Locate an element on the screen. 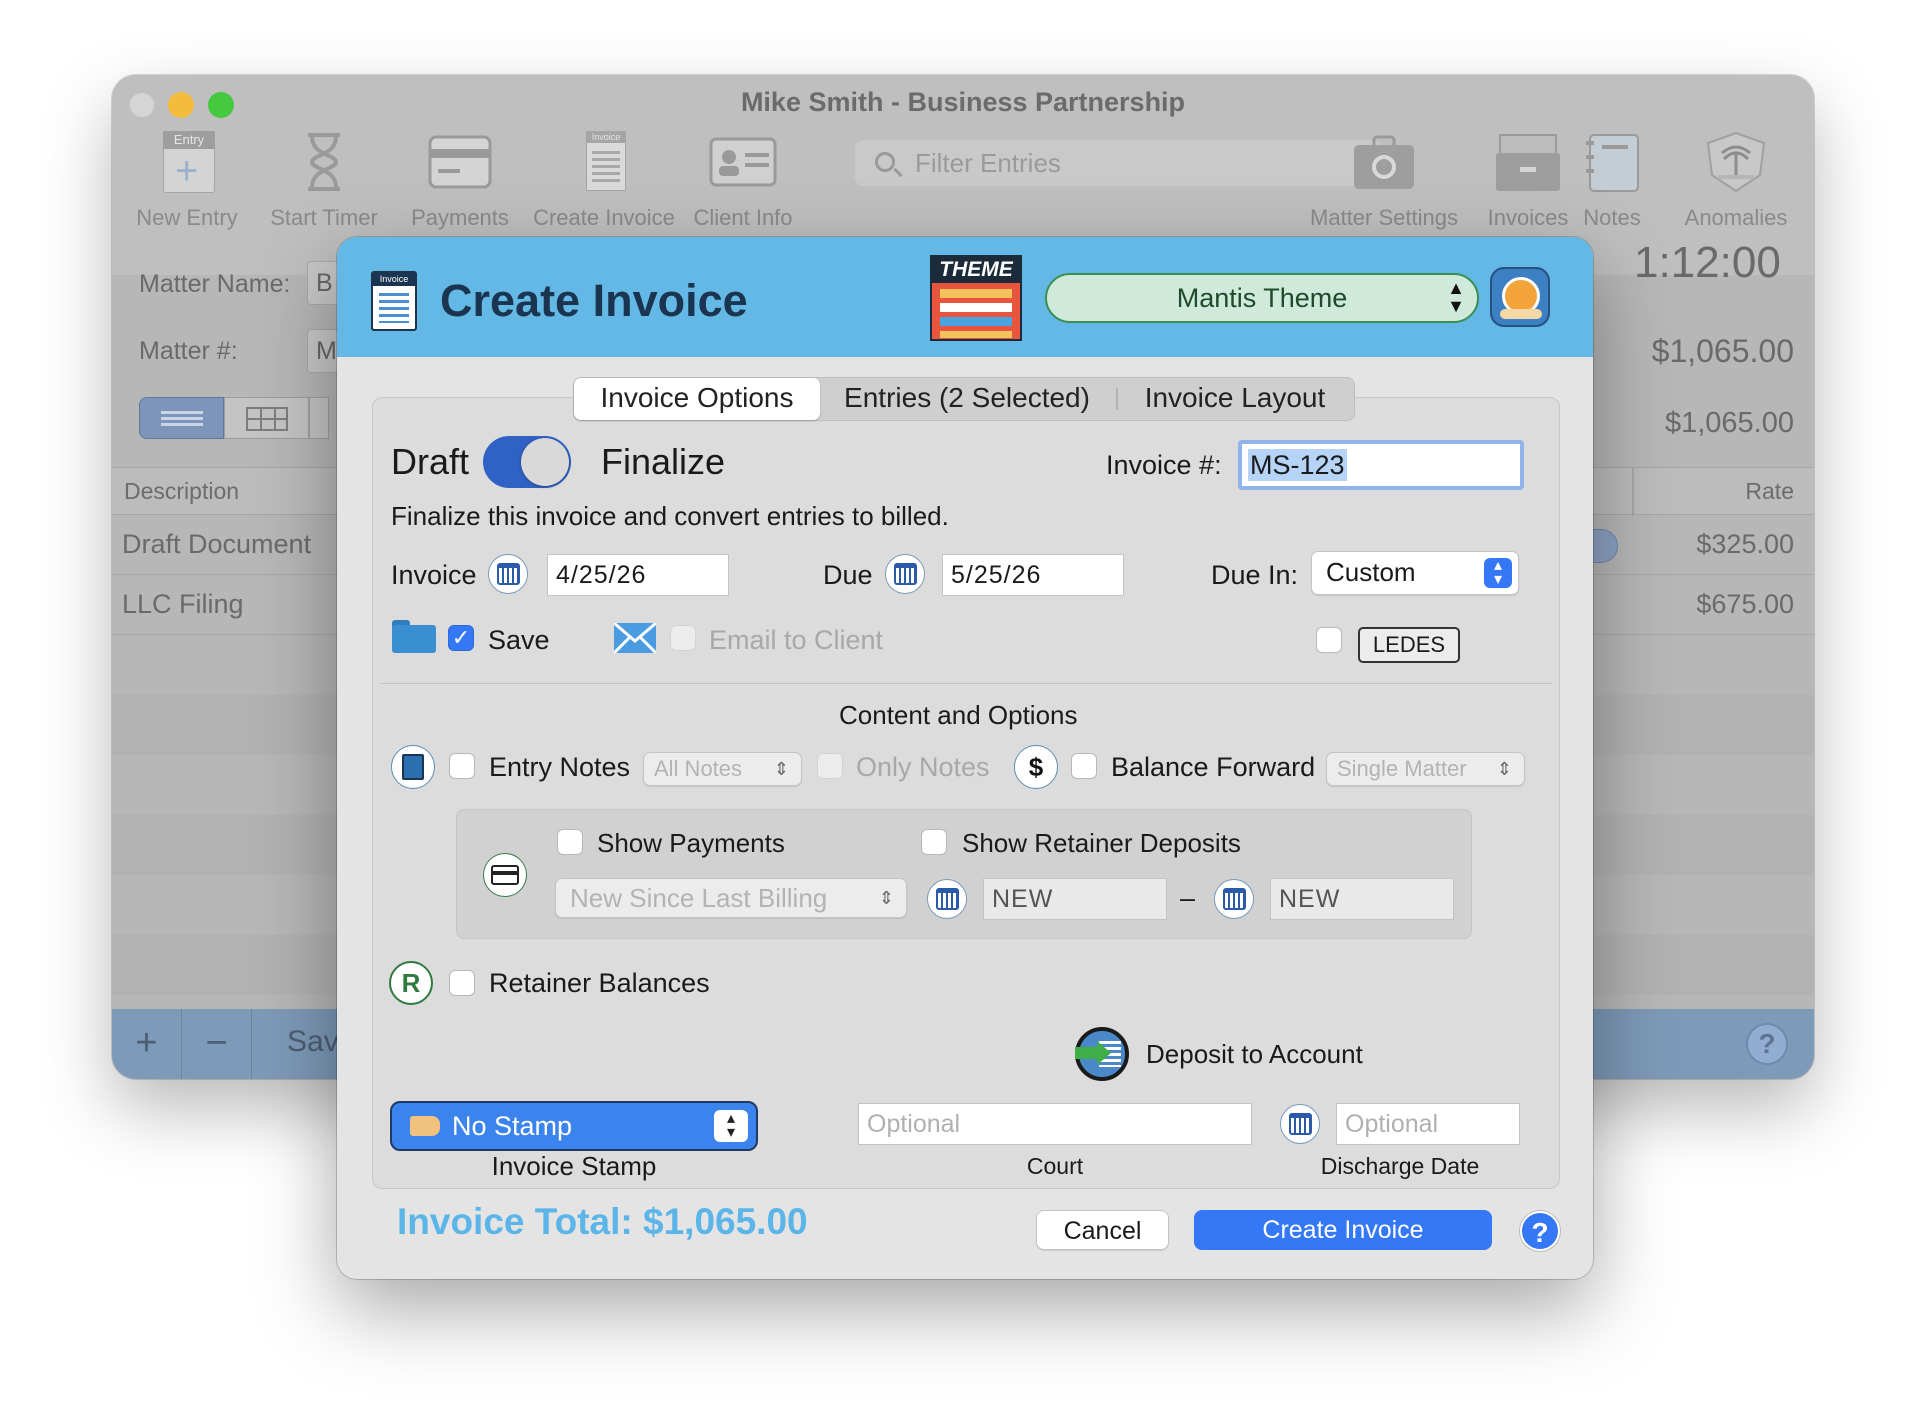  ledes-checkbox is located at coordinates (1329, 640).